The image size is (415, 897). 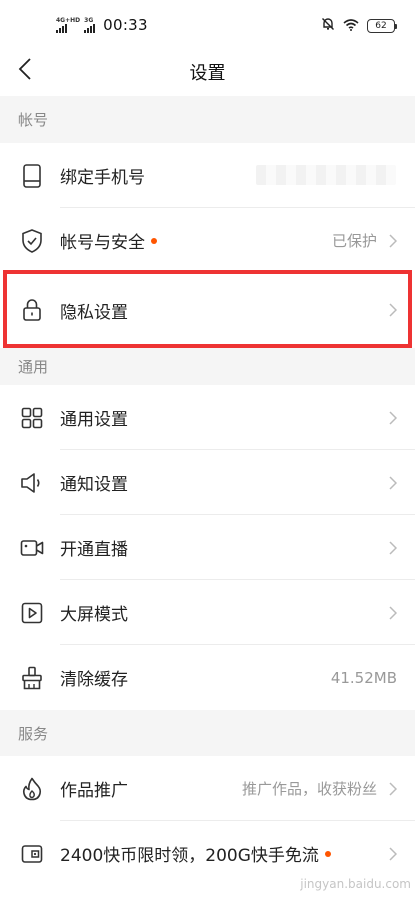 I want to click on mute-bell-icon, so click(x=328, y=25).